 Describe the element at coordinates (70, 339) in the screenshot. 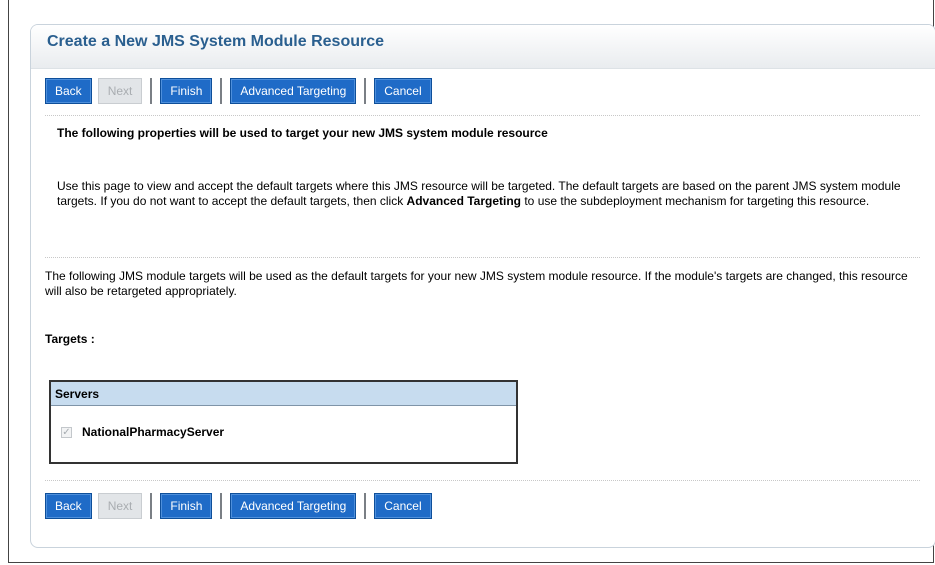

I see `targets-label: Targets :` at that location.